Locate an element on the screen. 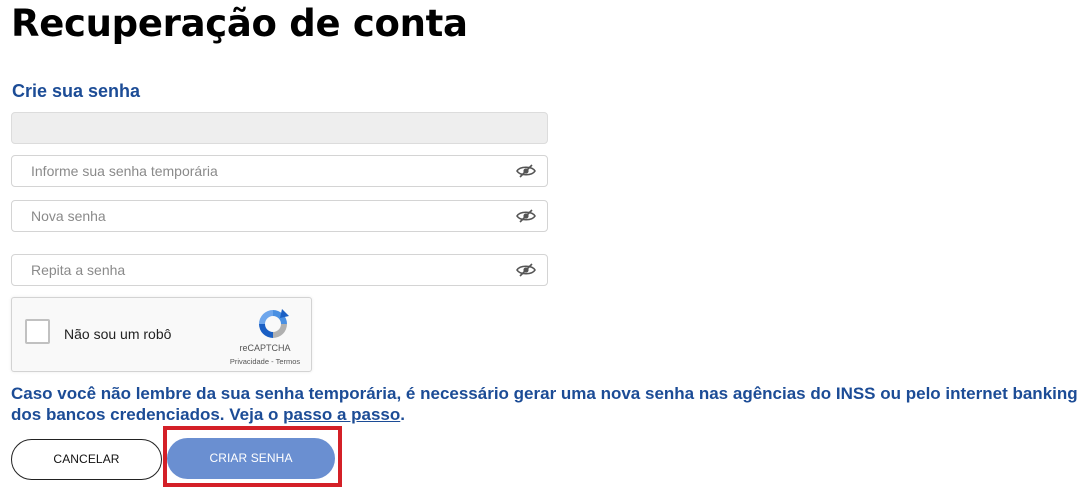 The image size is (1081, 489). notice-end: . is located at coordinates (403, 414).